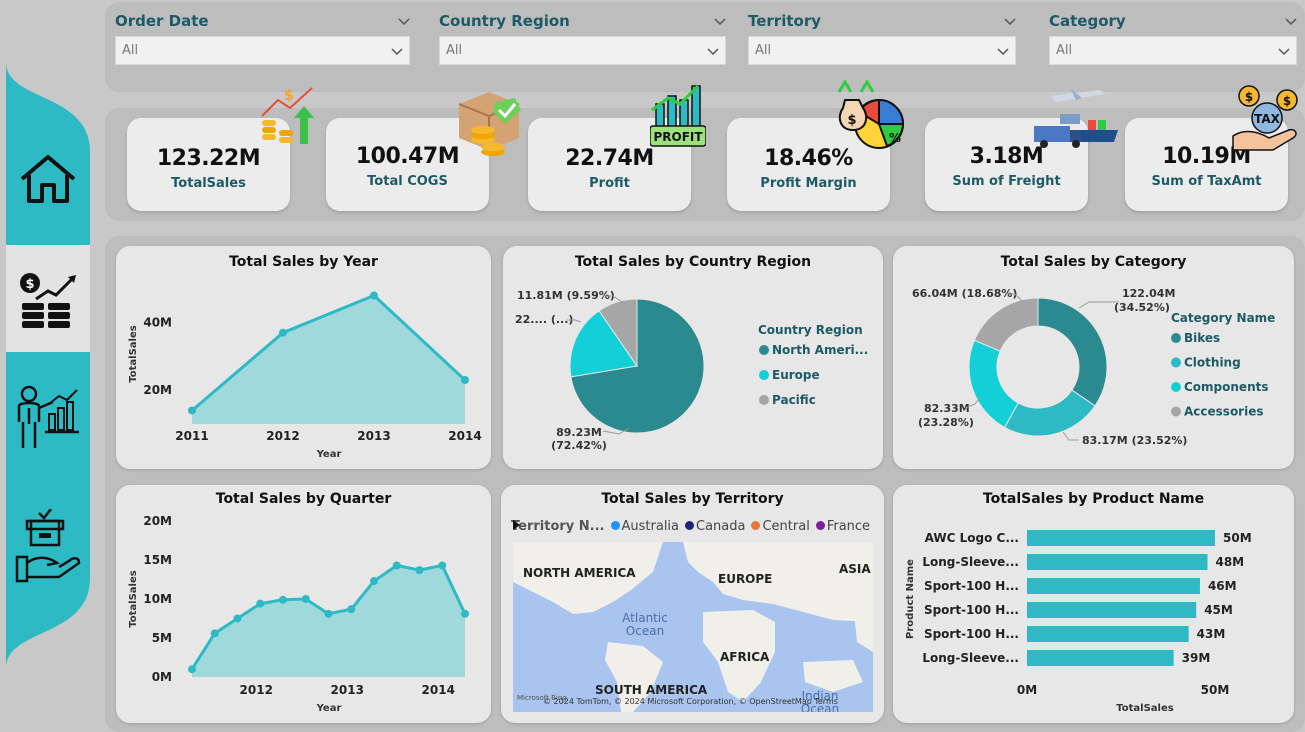 This screenshot has width=1305, height=732. What do you see at coordinates (407, 181) in the screenshot?
I see `kpi-label: Total COGS` at bounding box center [407, 181].